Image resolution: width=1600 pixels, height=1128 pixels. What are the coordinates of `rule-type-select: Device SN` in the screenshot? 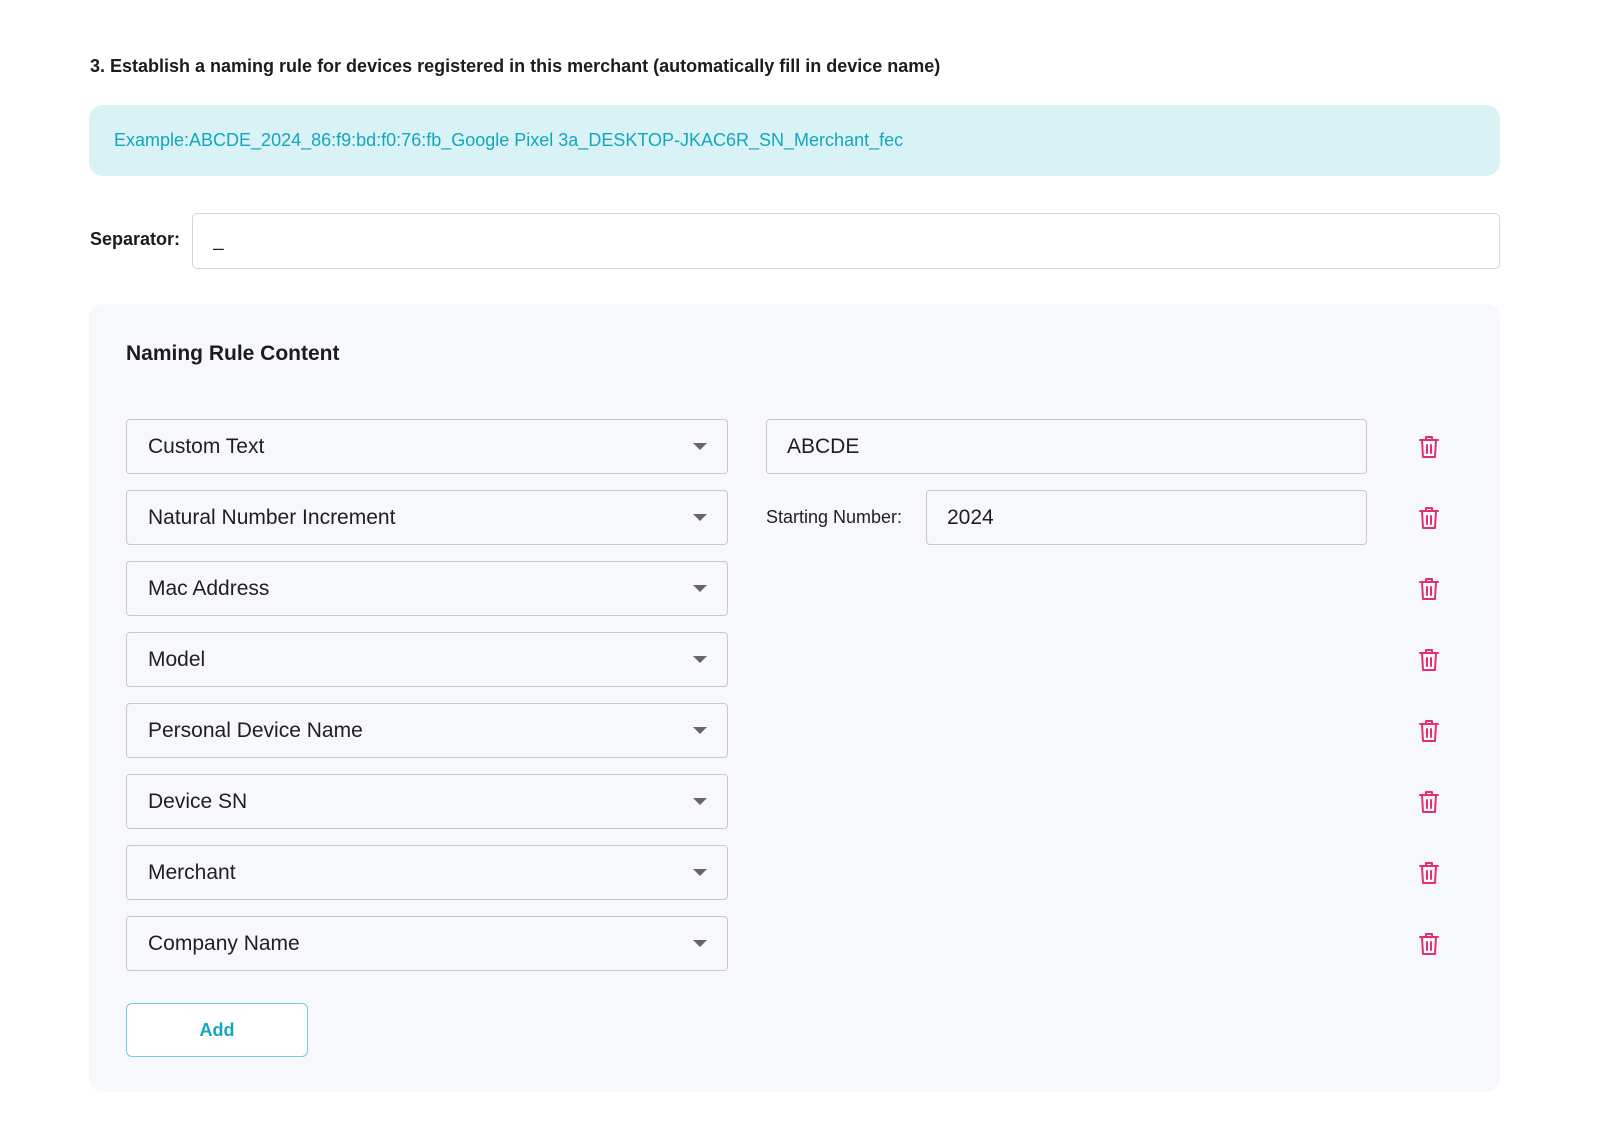 It's located at (427, 801).